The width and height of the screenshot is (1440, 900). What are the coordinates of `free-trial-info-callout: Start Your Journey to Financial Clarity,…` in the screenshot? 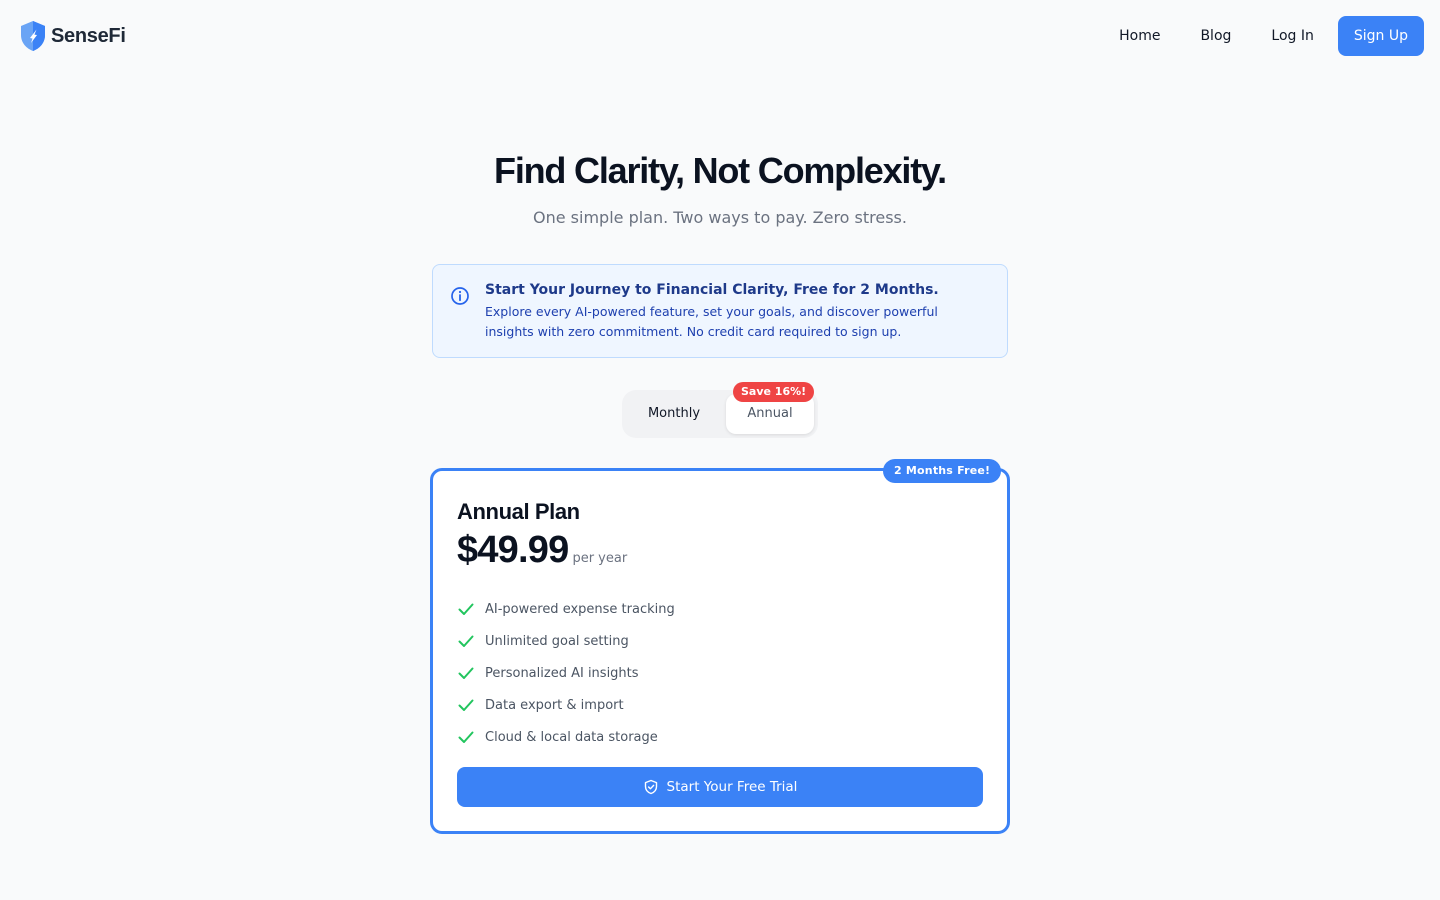 It's located at (720, 311).